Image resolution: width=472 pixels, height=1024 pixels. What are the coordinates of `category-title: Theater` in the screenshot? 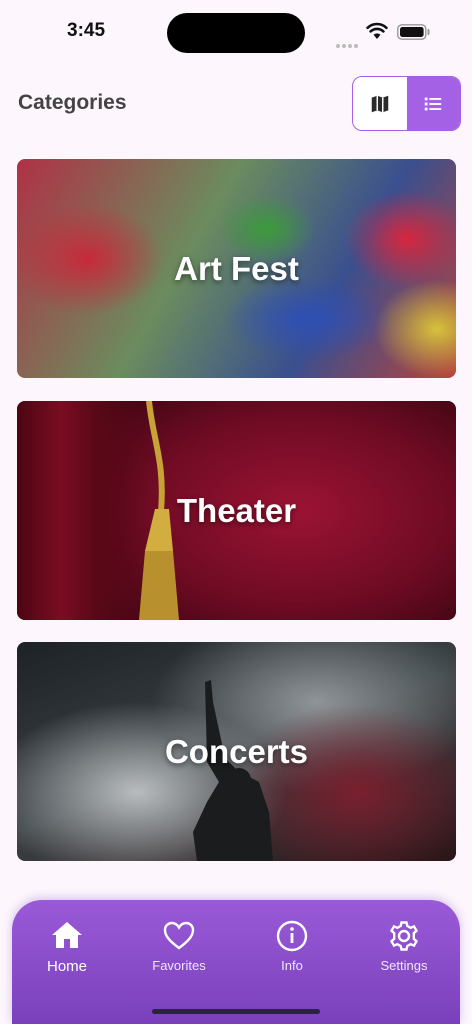 It's located at (236, 510).